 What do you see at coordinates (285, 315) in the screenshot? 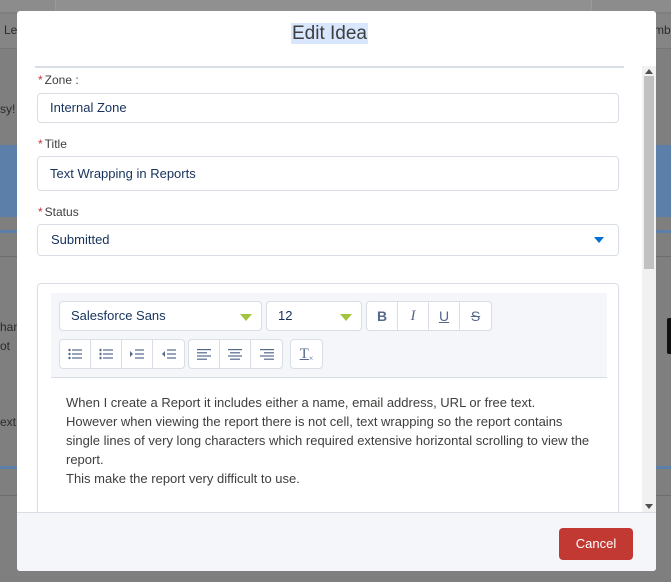
I see `font-size-value: 12` at bounding box center [285, 315].